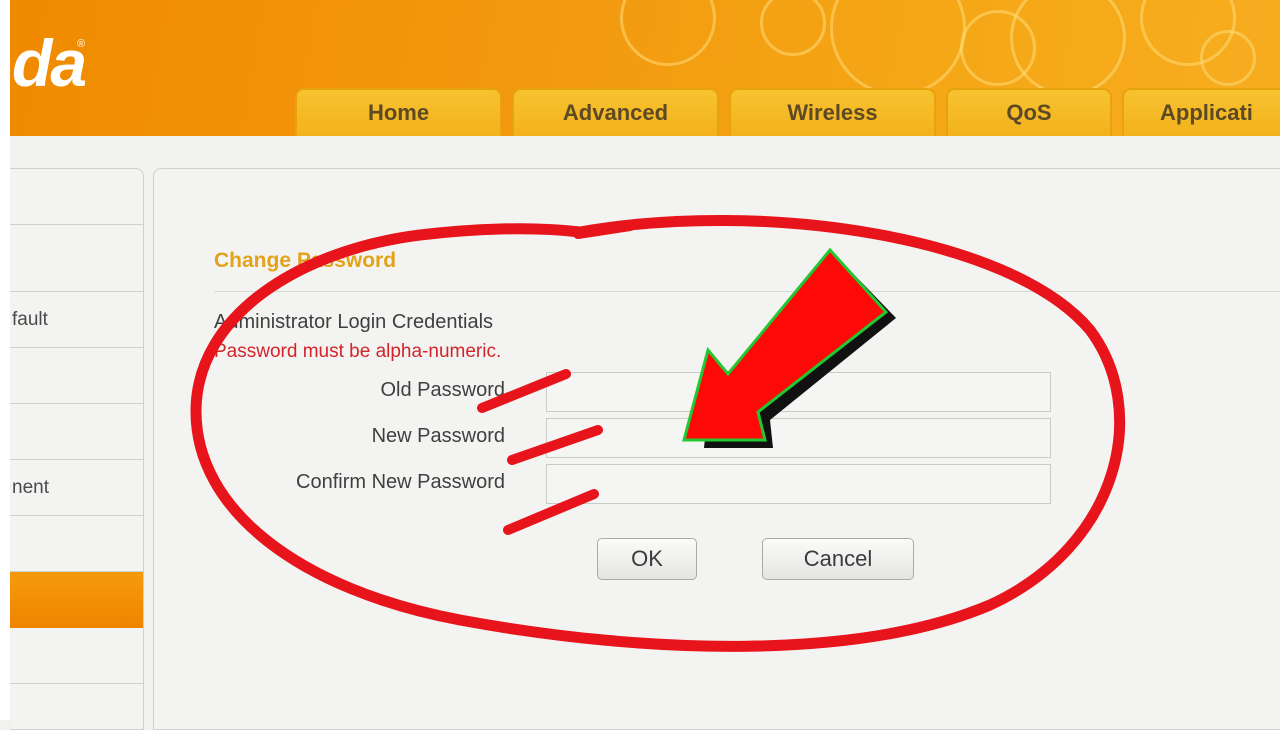 Image resolution: width=1280 pixels, height=730 pixels. I want to click on new-password-input, so click(798, 438).